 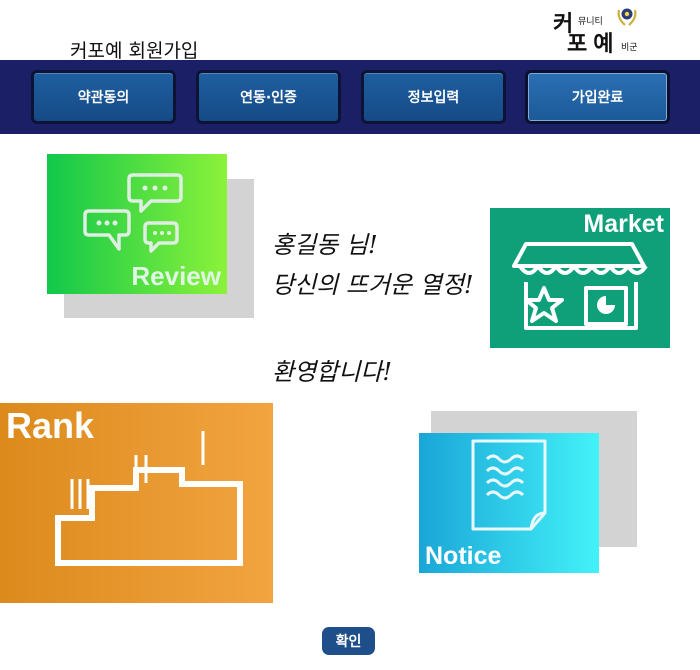 I want to click on step-terms-agreement: 약관동의, so click(x=103, y=97).